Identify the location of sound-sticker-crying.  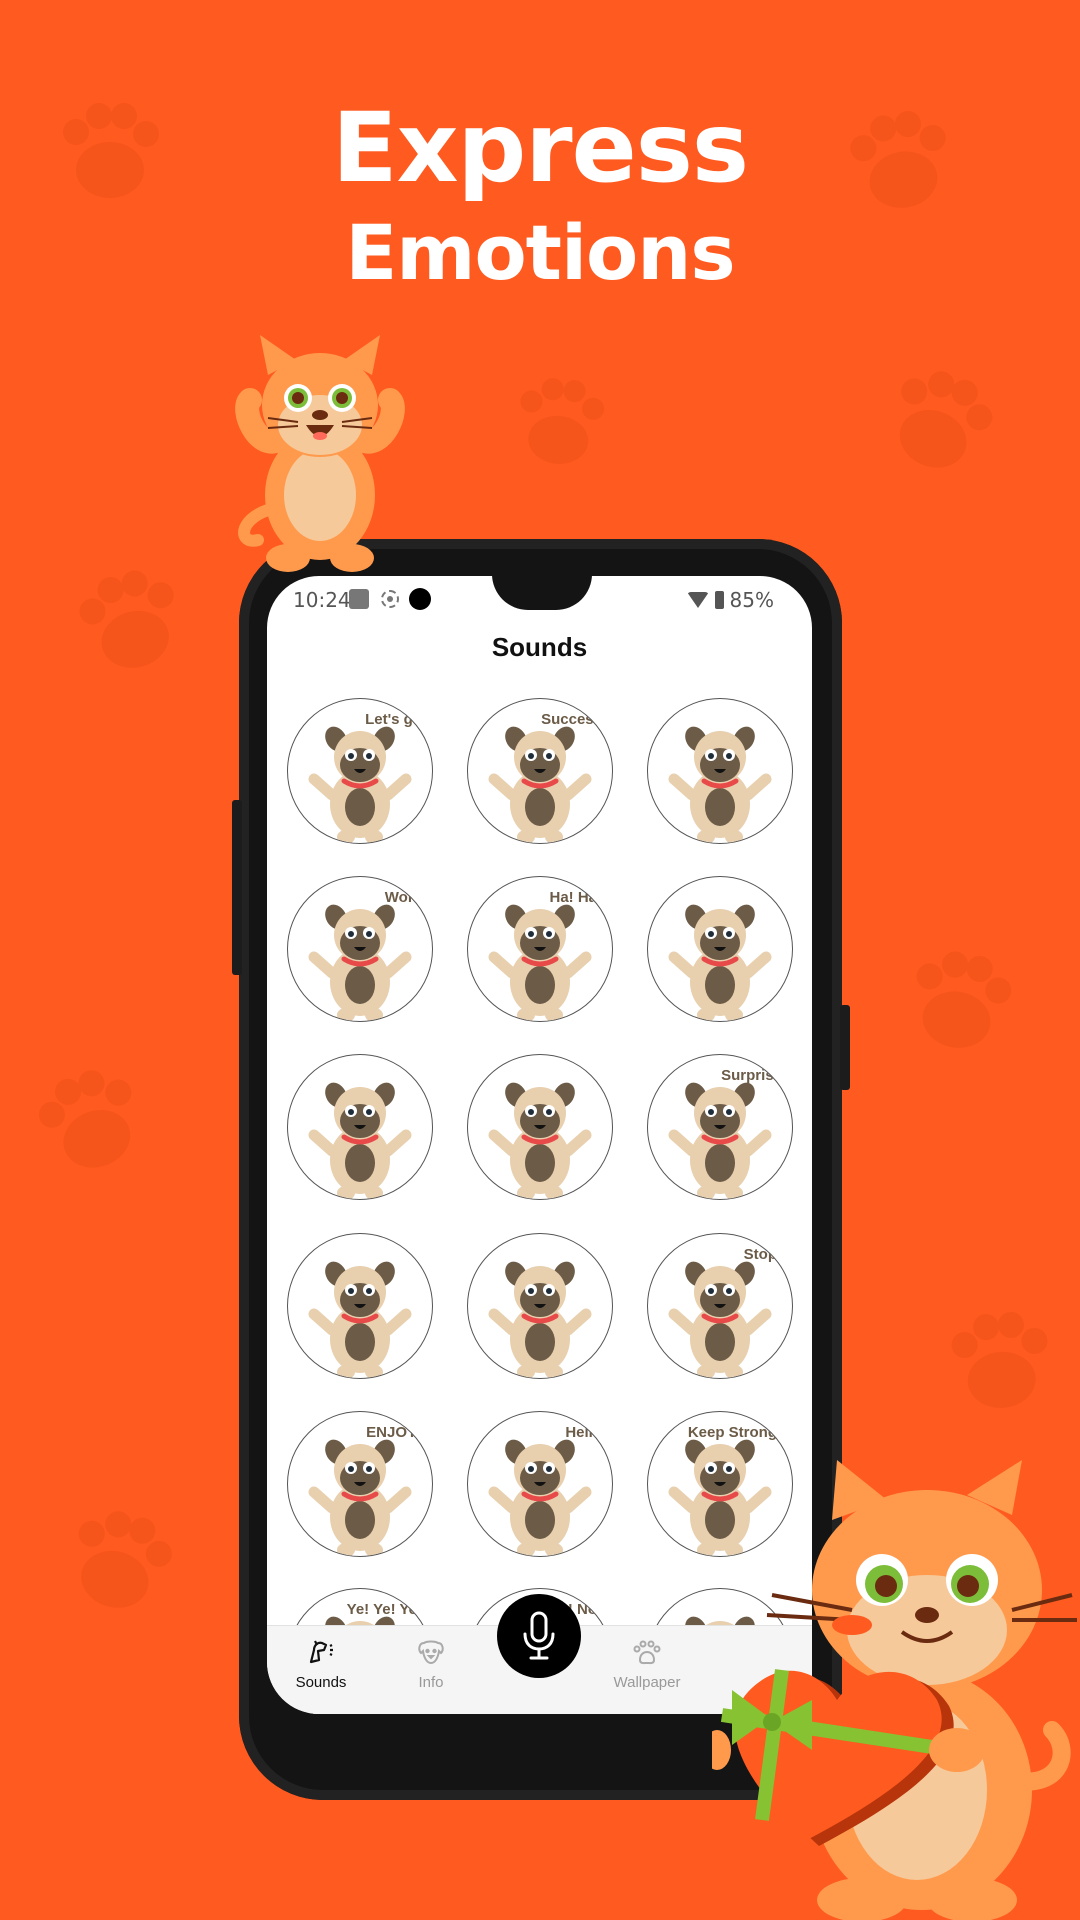
(540, 1127).